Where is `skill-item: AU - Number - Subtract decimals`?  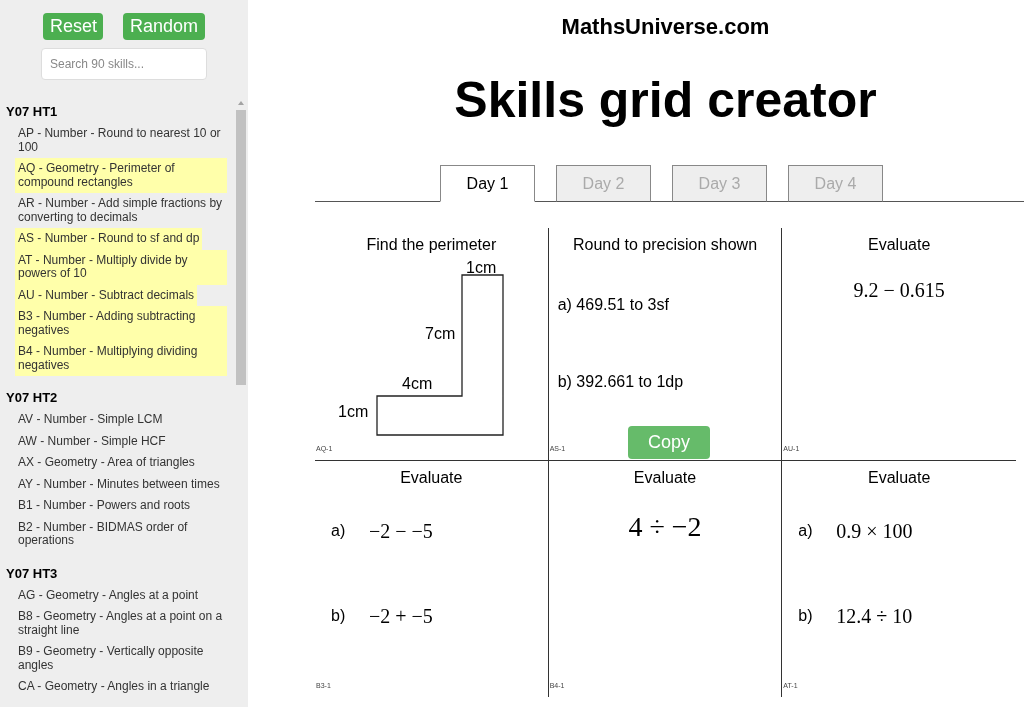
skill-item: AU - Number - Subtract decimals is located at coordinates (106, 295).